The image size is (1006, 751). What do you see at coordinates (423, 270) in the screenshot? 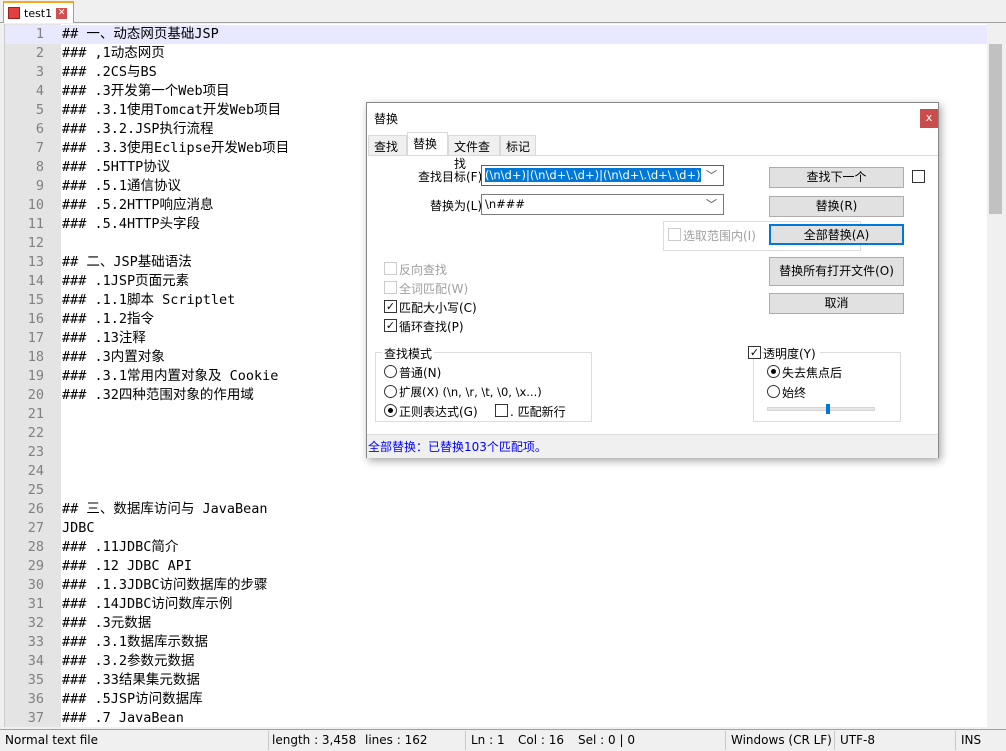
I see `backward-label: 反向查找` at bounding box center [423, 270].